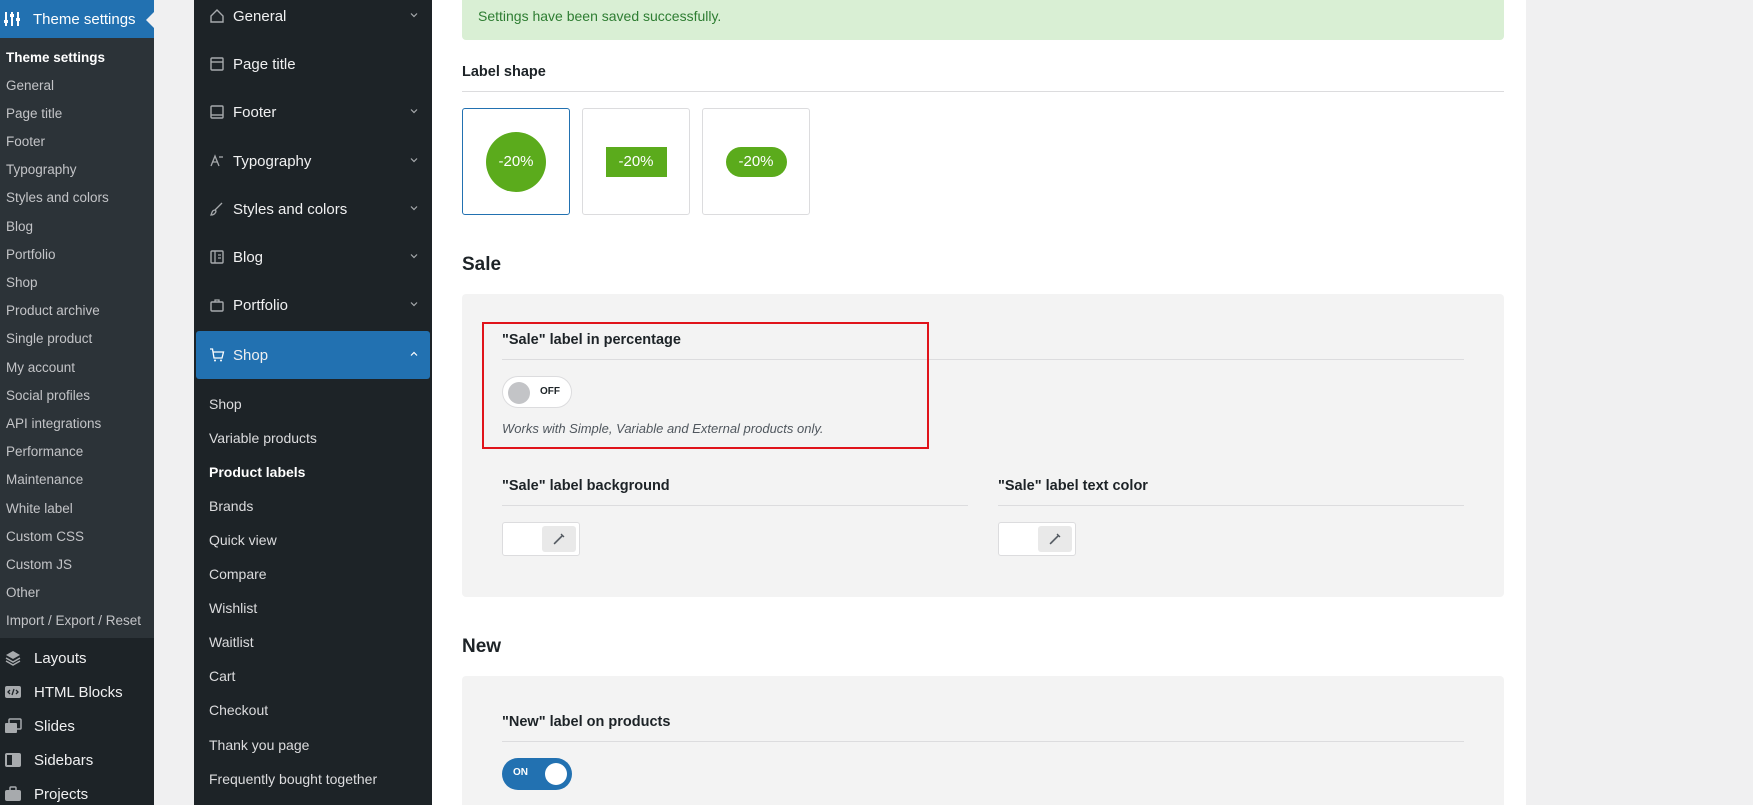 The image size is (1753, 805). I want to click on wp-submenu-item: Social profiles, so click(48, 395).